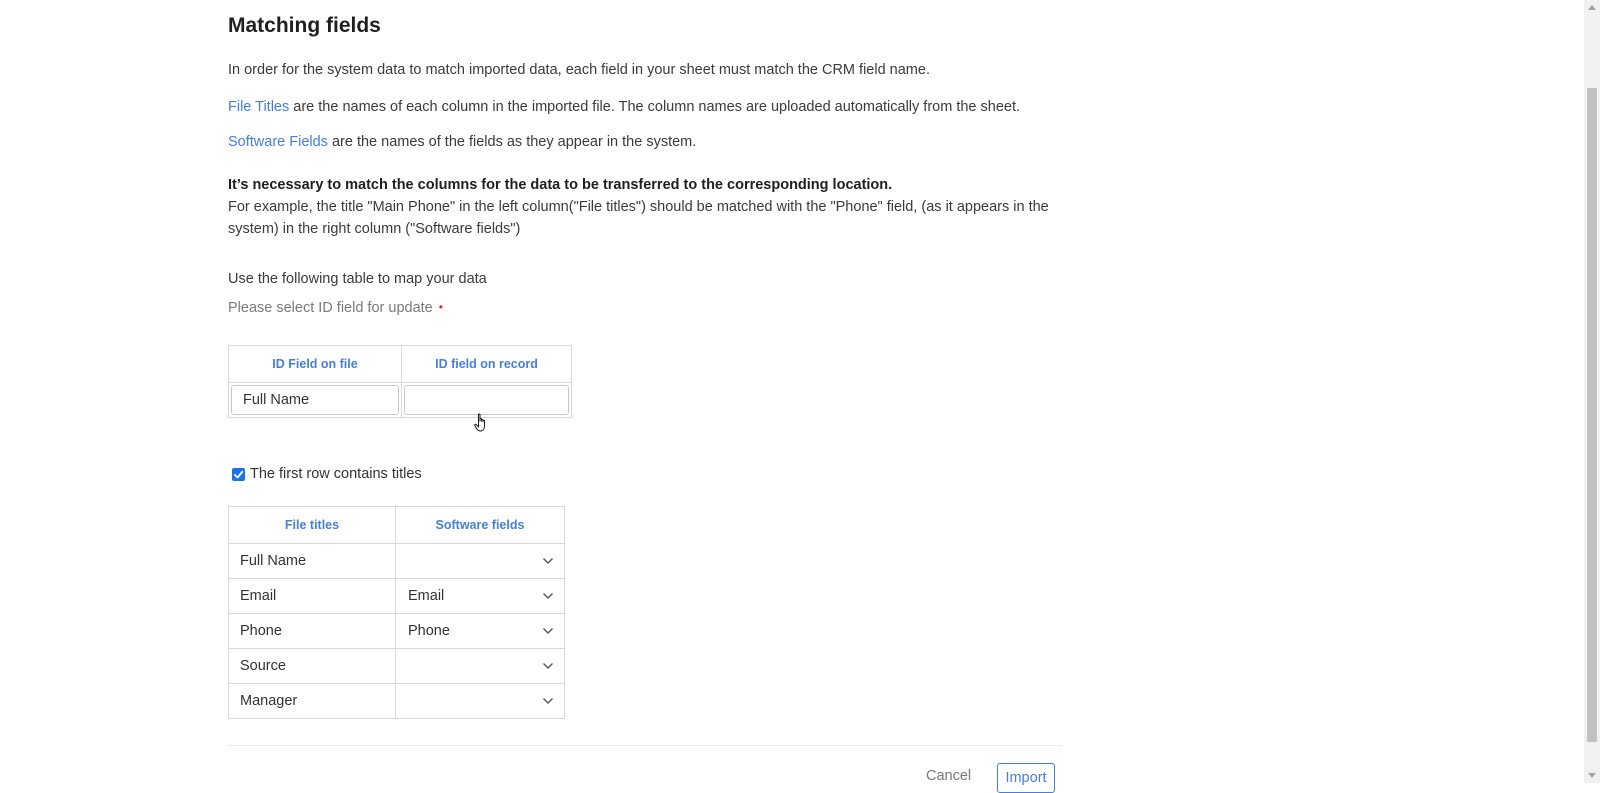 The height and width of the screenshot is (793, 1600). Describe the element at coordinates (1026, 778) in the screenshot. I see `import-button: Import` at that location.